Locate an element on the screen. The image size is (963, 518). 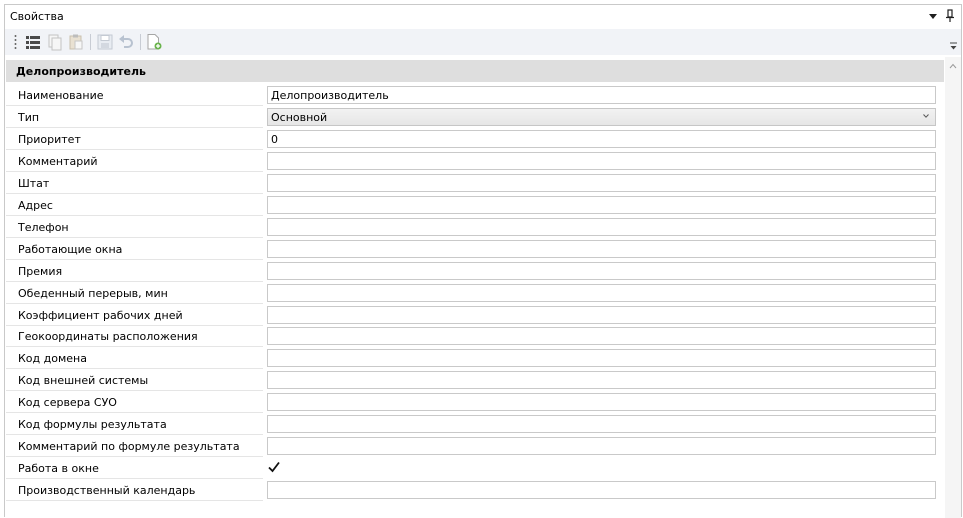
checkmark-icon is located at coordinates (274, 467).